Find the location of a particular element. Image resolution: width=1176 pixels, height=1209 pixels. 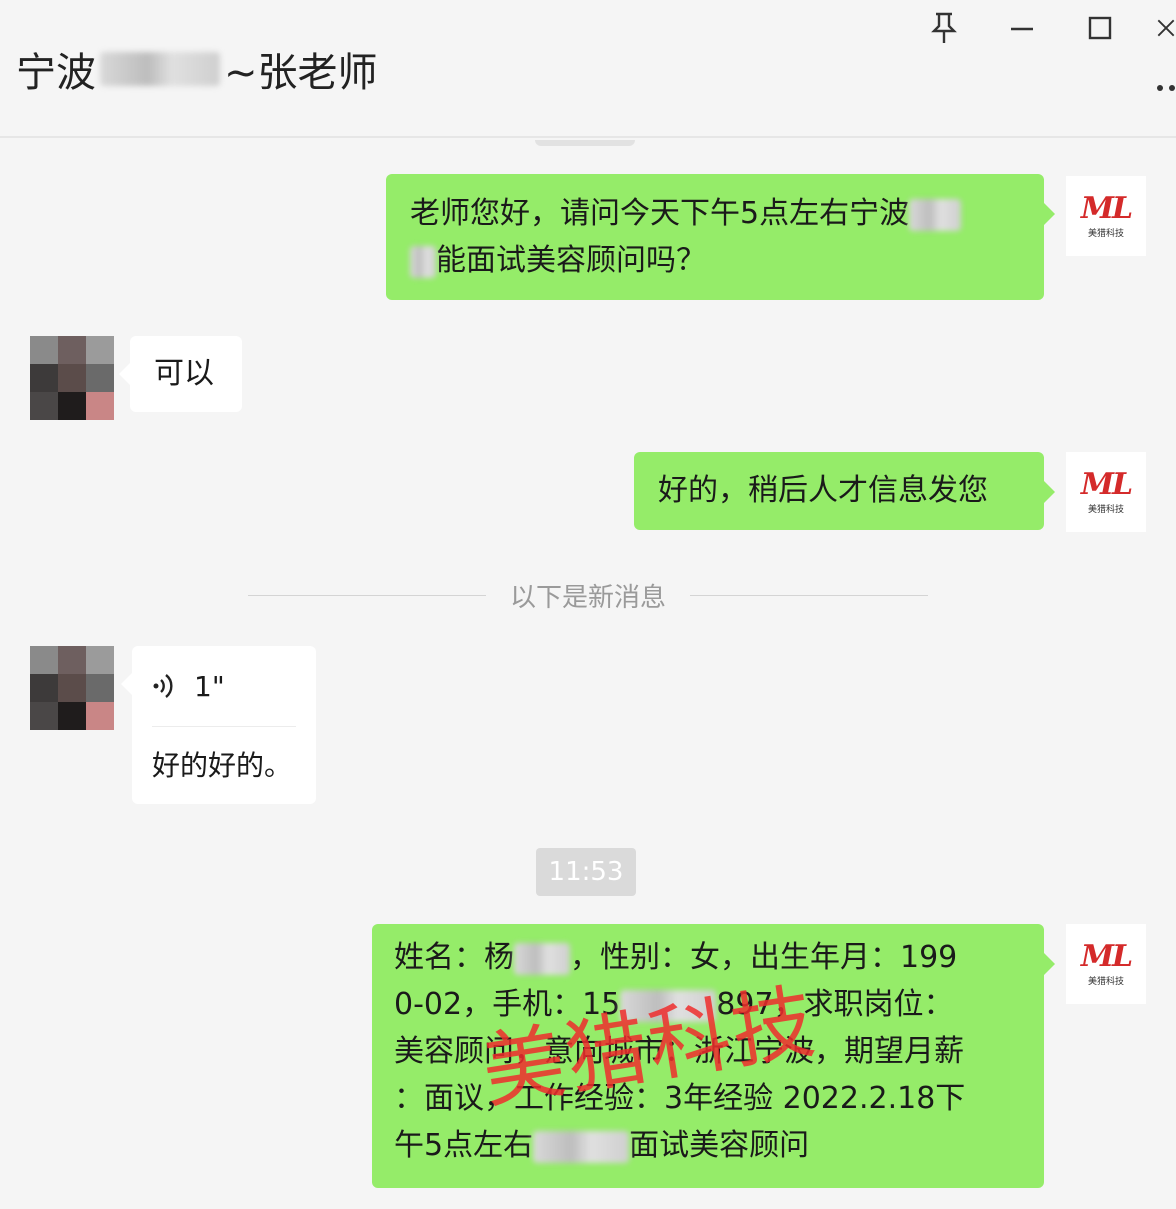

chat-title: 宁波 ~张老师 is located at coordinates (197, 69).